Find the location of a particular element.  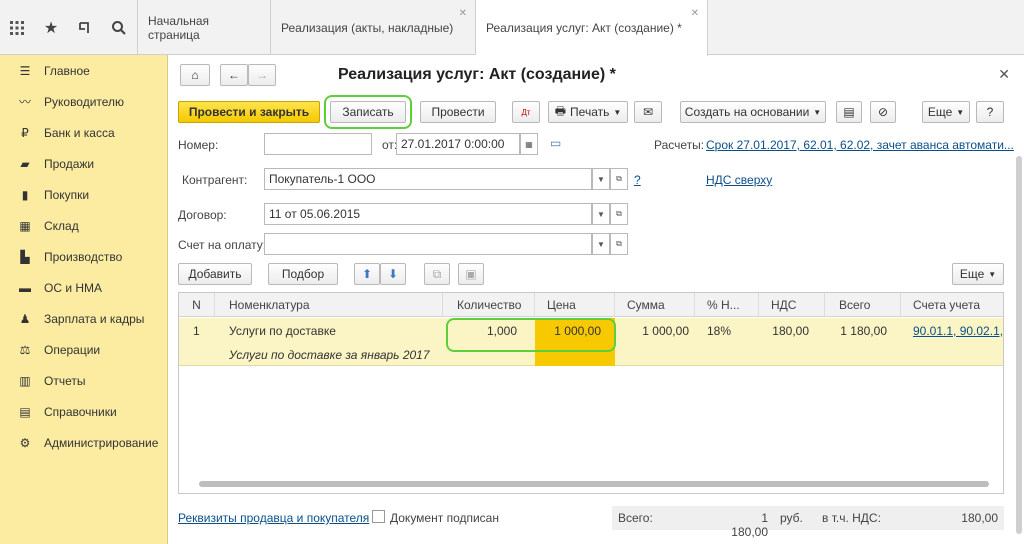

sidebar-item-label: ОС и НМА is located at coordinates (73, 287).